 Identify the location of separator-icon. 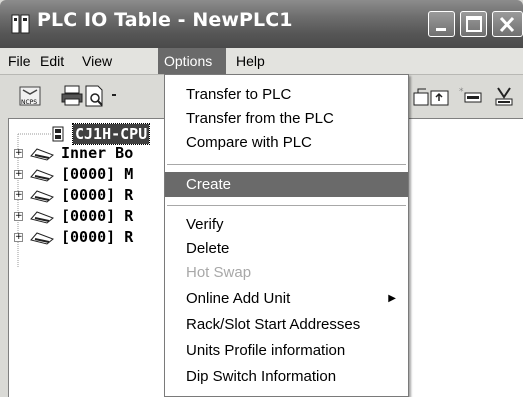
(114, 95).